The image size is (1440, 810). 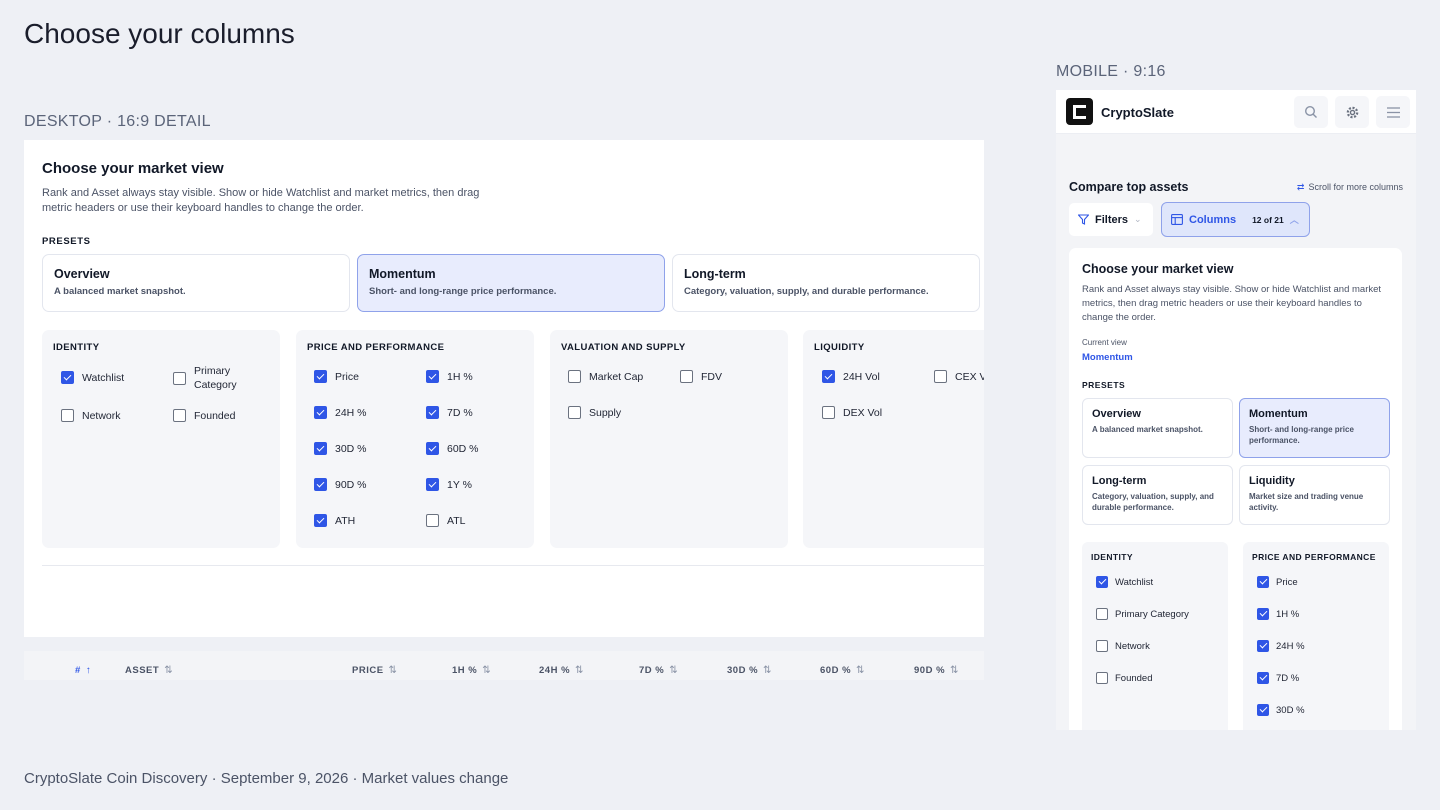 I want to click on settings-button, so click(x=1352, y=112).